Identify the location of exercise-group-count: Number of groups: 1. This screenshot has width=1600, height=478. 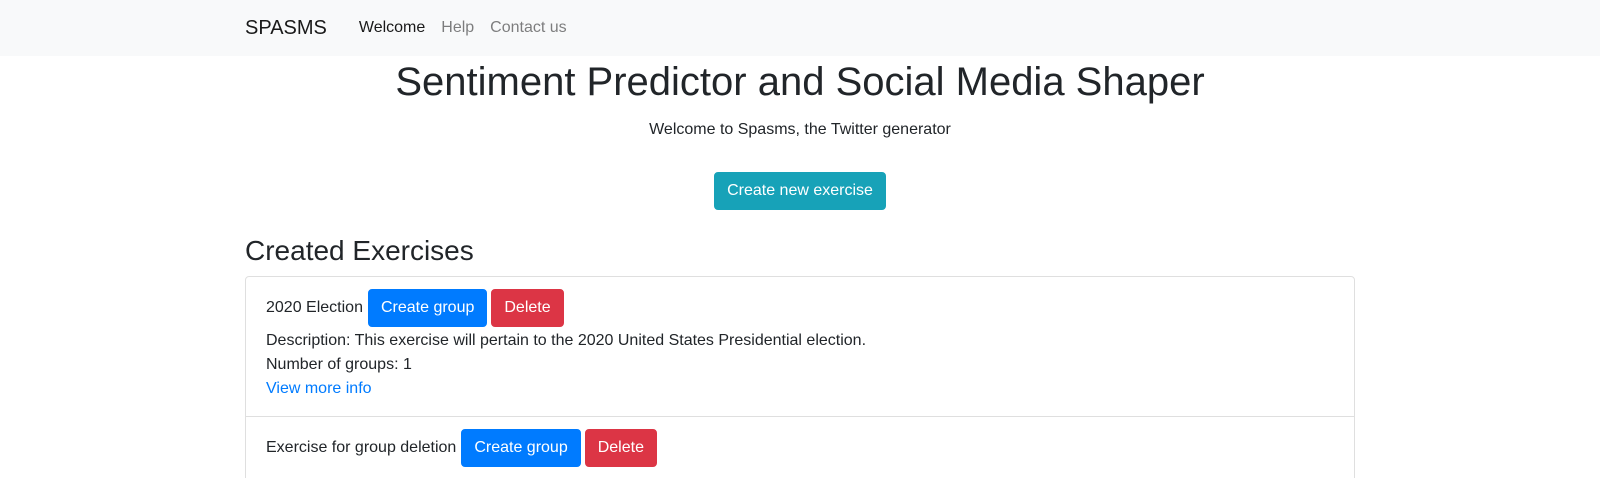
(339, 364).